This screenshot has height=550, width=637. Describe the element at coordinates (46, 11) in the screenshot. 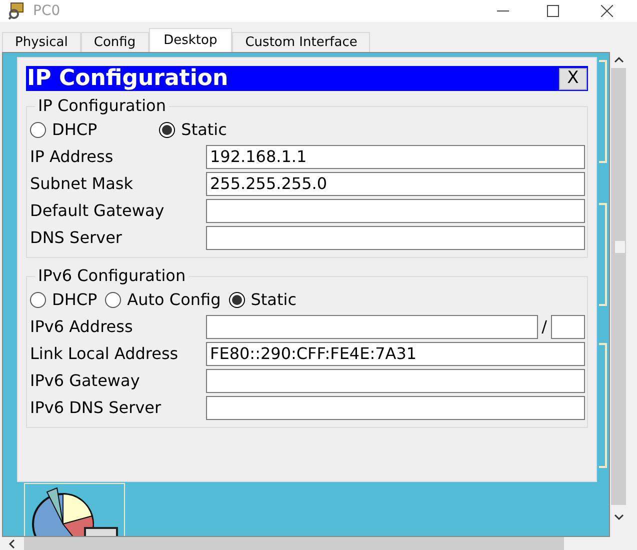

I see `window-title: PC0` at that location.